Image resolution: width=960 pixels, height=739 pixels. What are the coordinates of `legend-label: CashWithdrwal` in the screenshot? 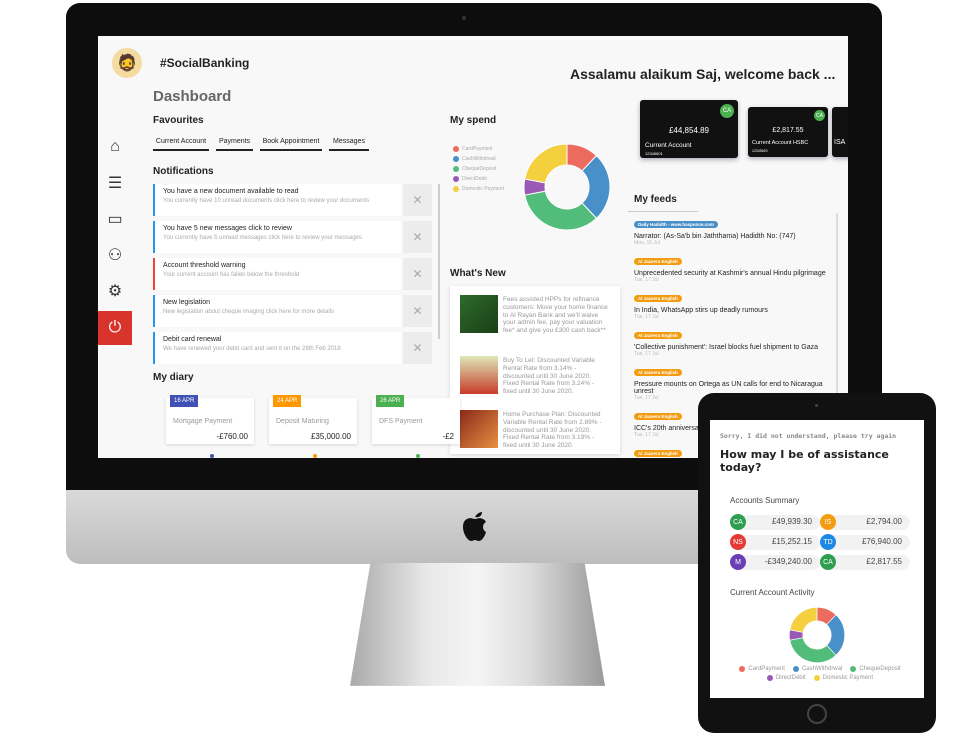 It's located at (822, 669).